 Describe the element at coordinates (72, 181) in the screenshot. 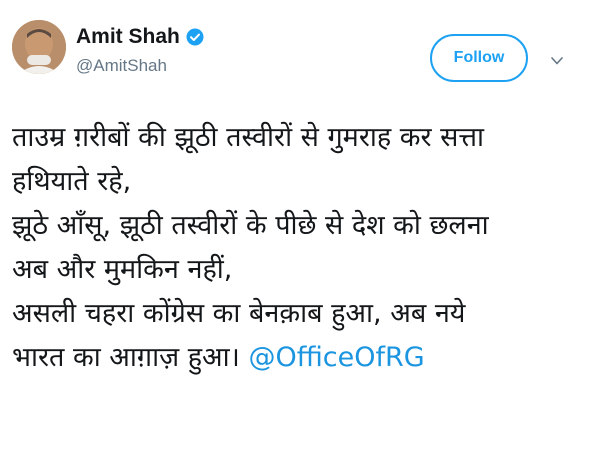

I see `tweet-line: हथियाते रहे,` at that location.